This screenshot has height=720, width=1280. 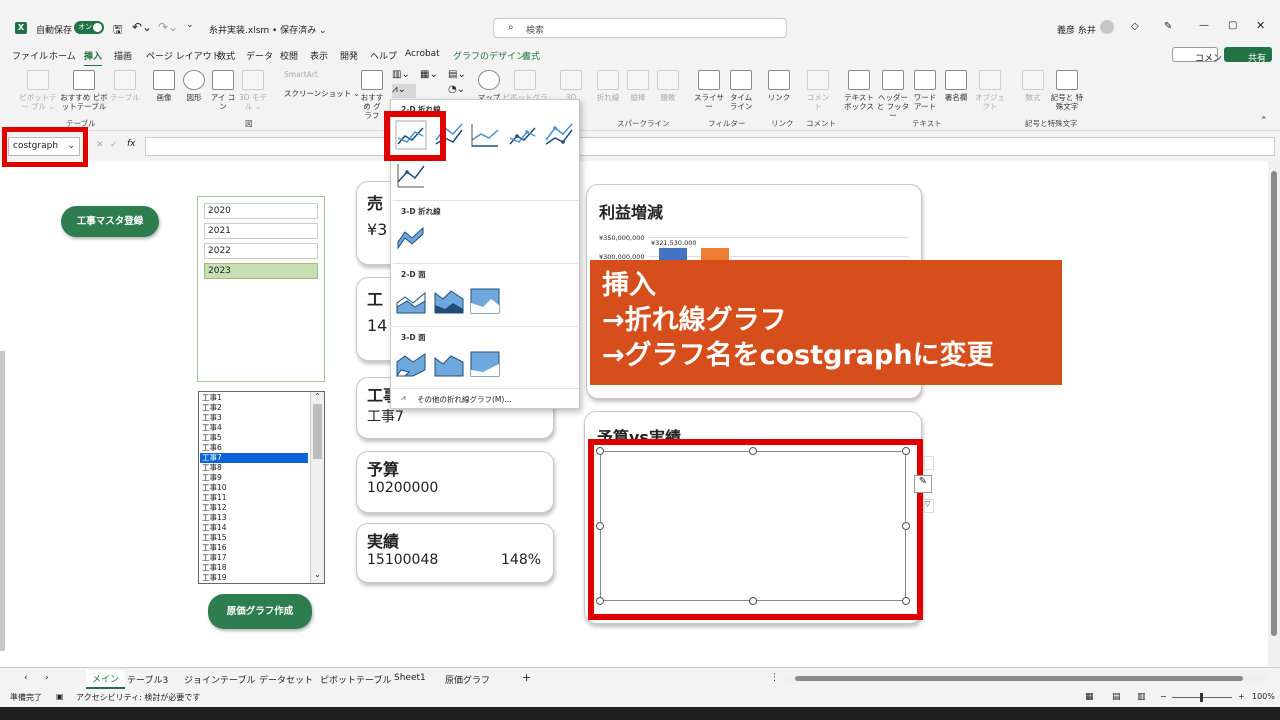 What do you see at coordinates (147, 679) in the screenshot?
I see `tab-table3: テーブル3` at bounding box center [147, 679].